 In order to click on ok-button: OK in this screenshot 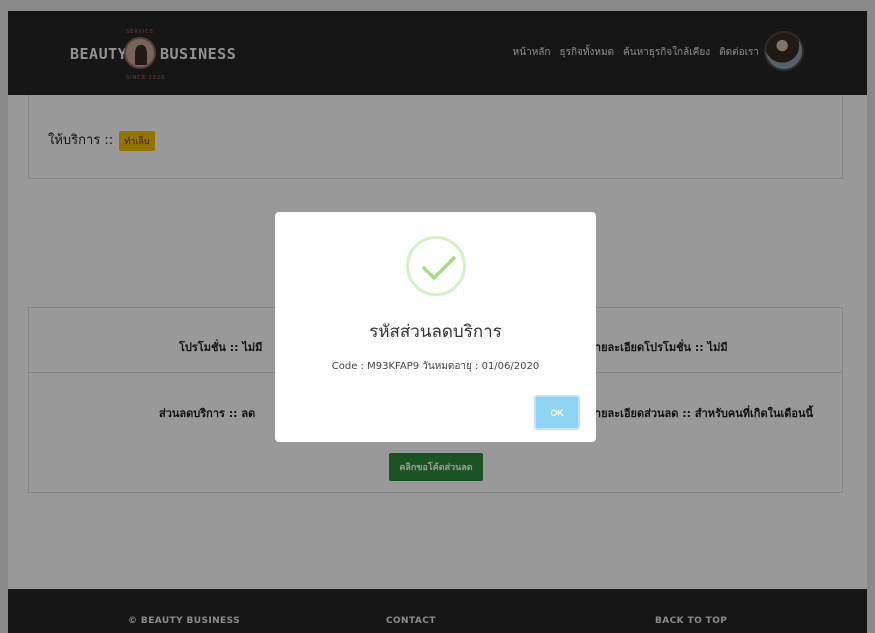, I will do `click(557, 412)`.